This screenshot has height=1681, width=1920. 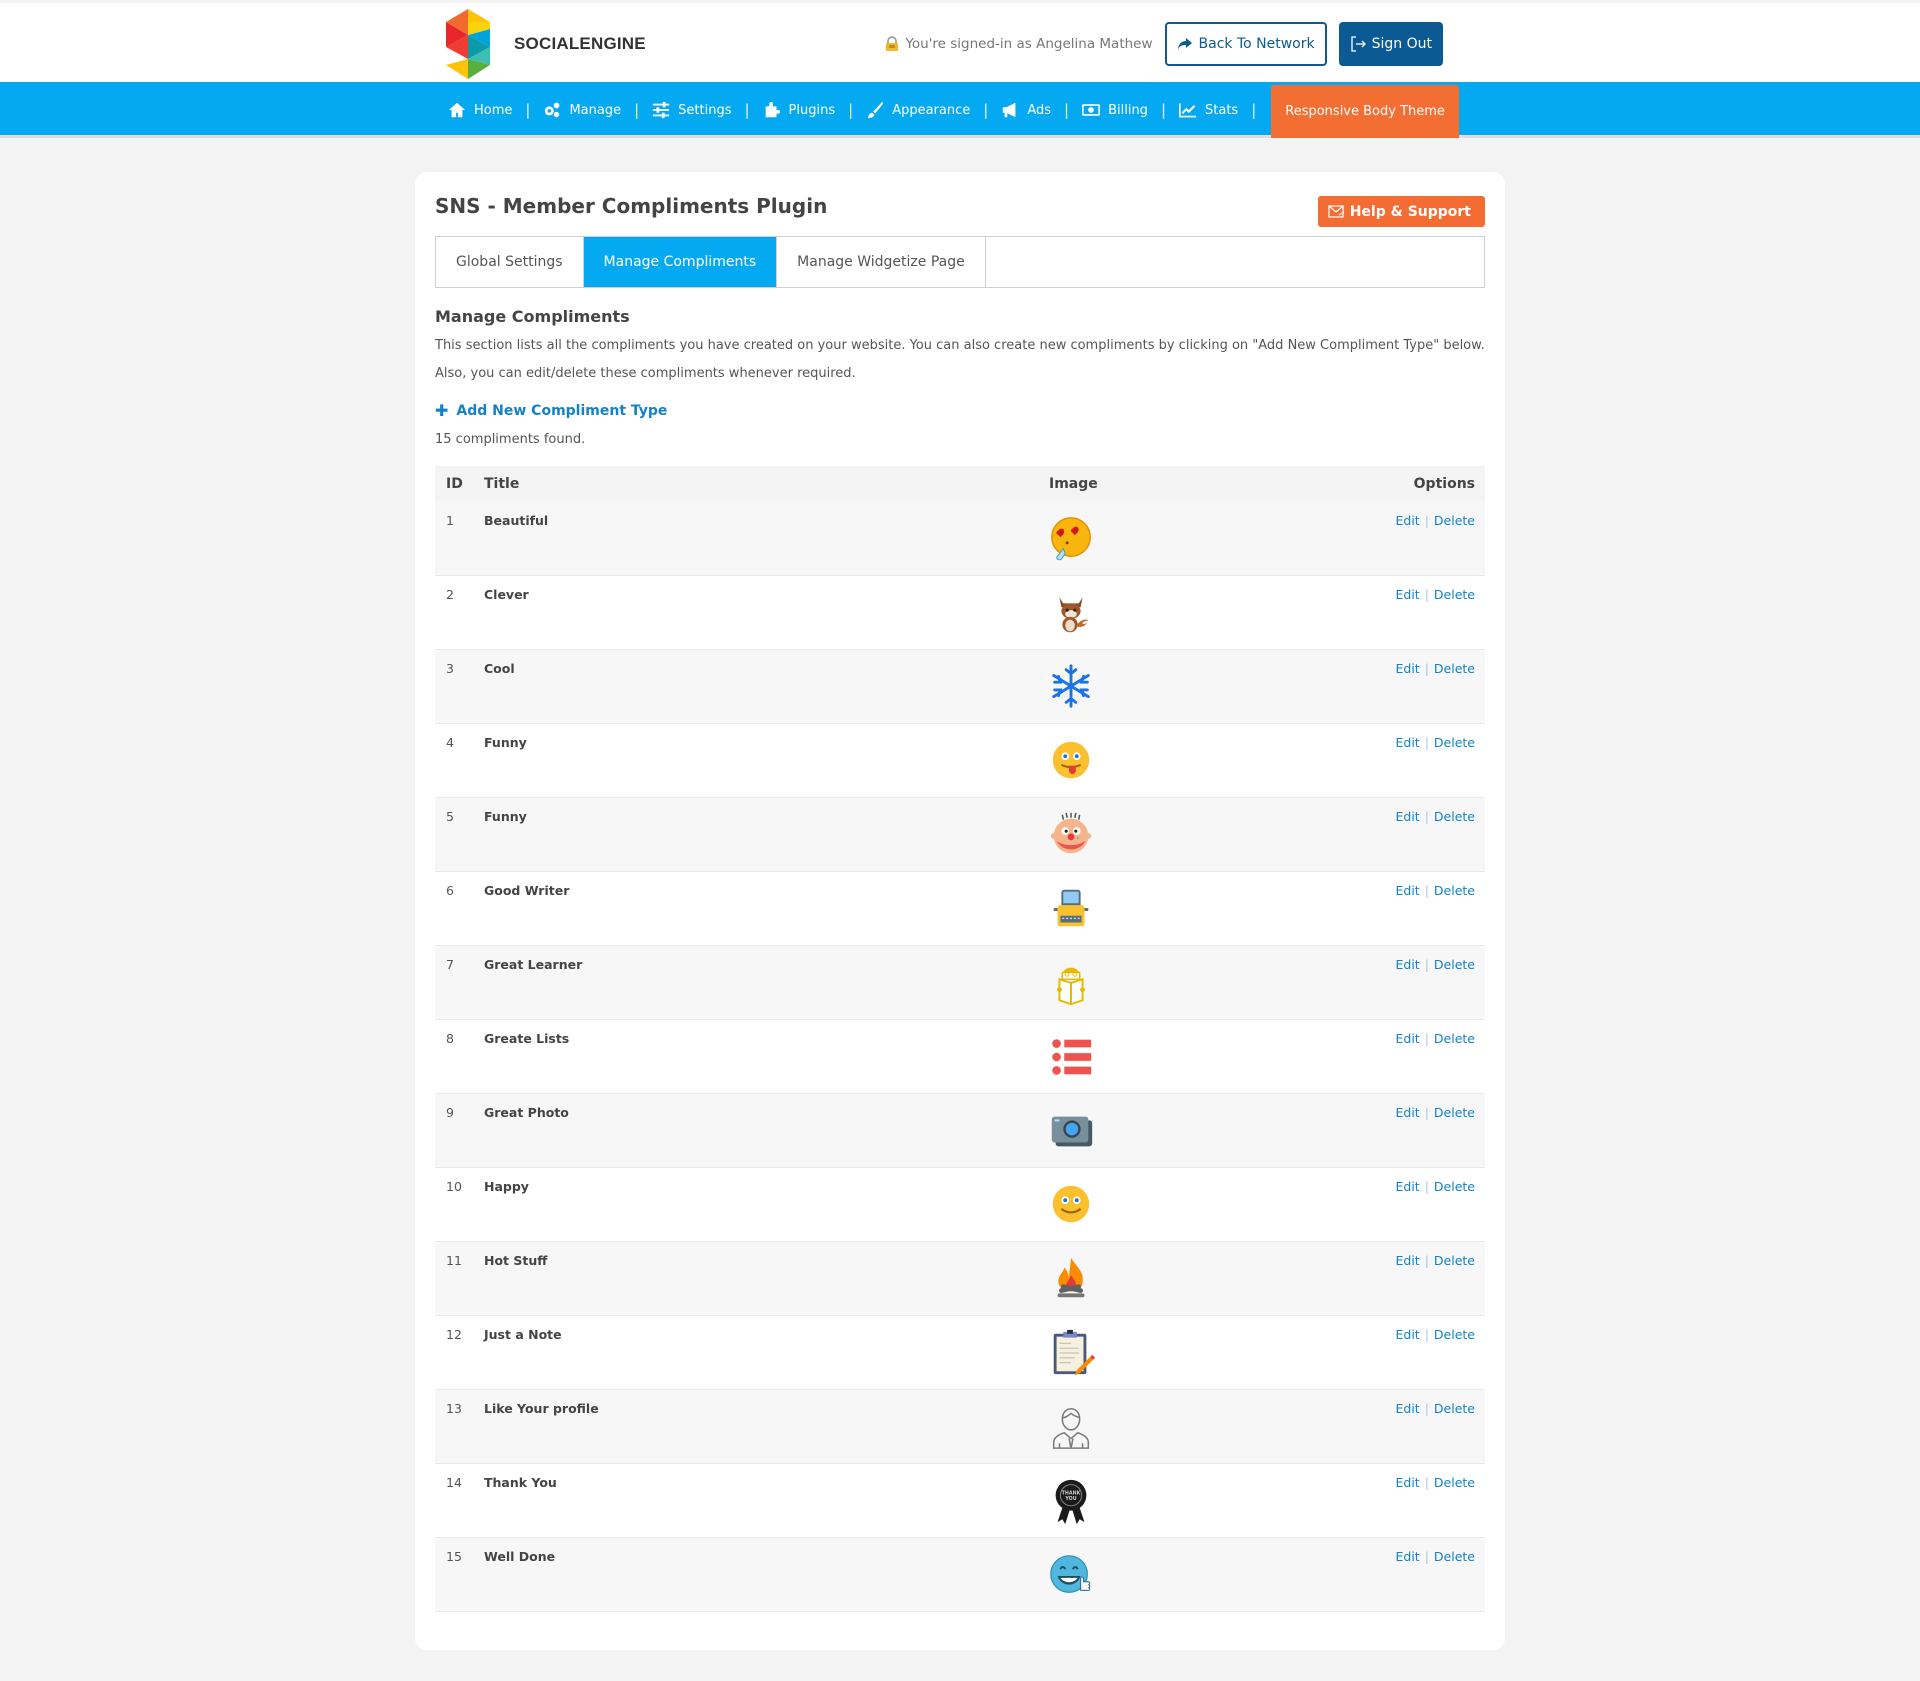 What do you see at coordinates (1071, 908) in the screenshot?
I see `typewriter-icon` at bounding box center [1071, 908].